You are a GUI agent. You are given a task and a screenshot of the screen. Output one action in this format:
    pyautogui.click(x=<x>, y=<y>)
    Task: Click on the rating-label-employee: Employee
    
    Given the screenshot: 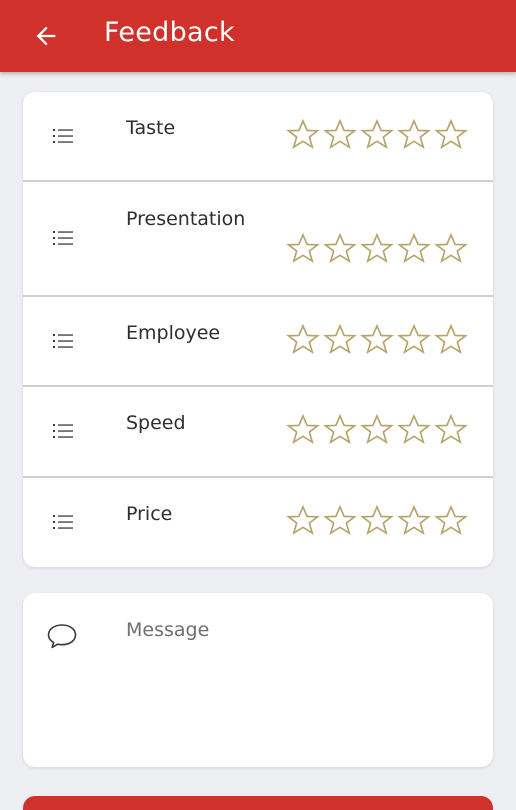 What is the action you would take?
    pyautogui.click(x=173, y=333)
    